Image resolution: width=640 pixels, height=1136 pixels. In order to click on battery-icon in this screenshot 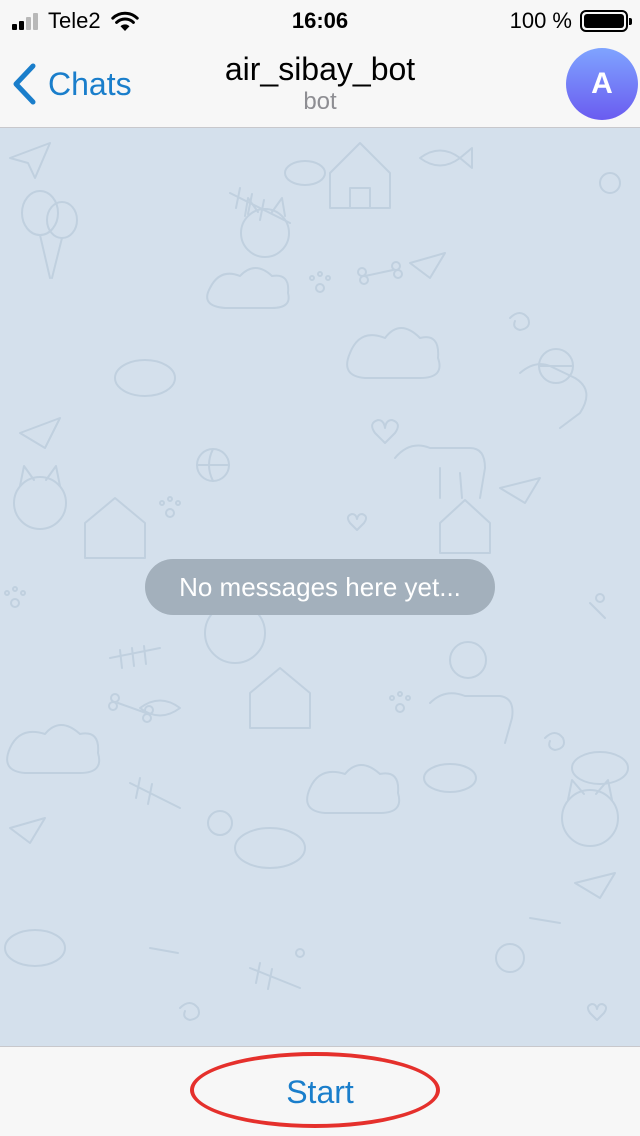, I will do `click(606, 21)`.